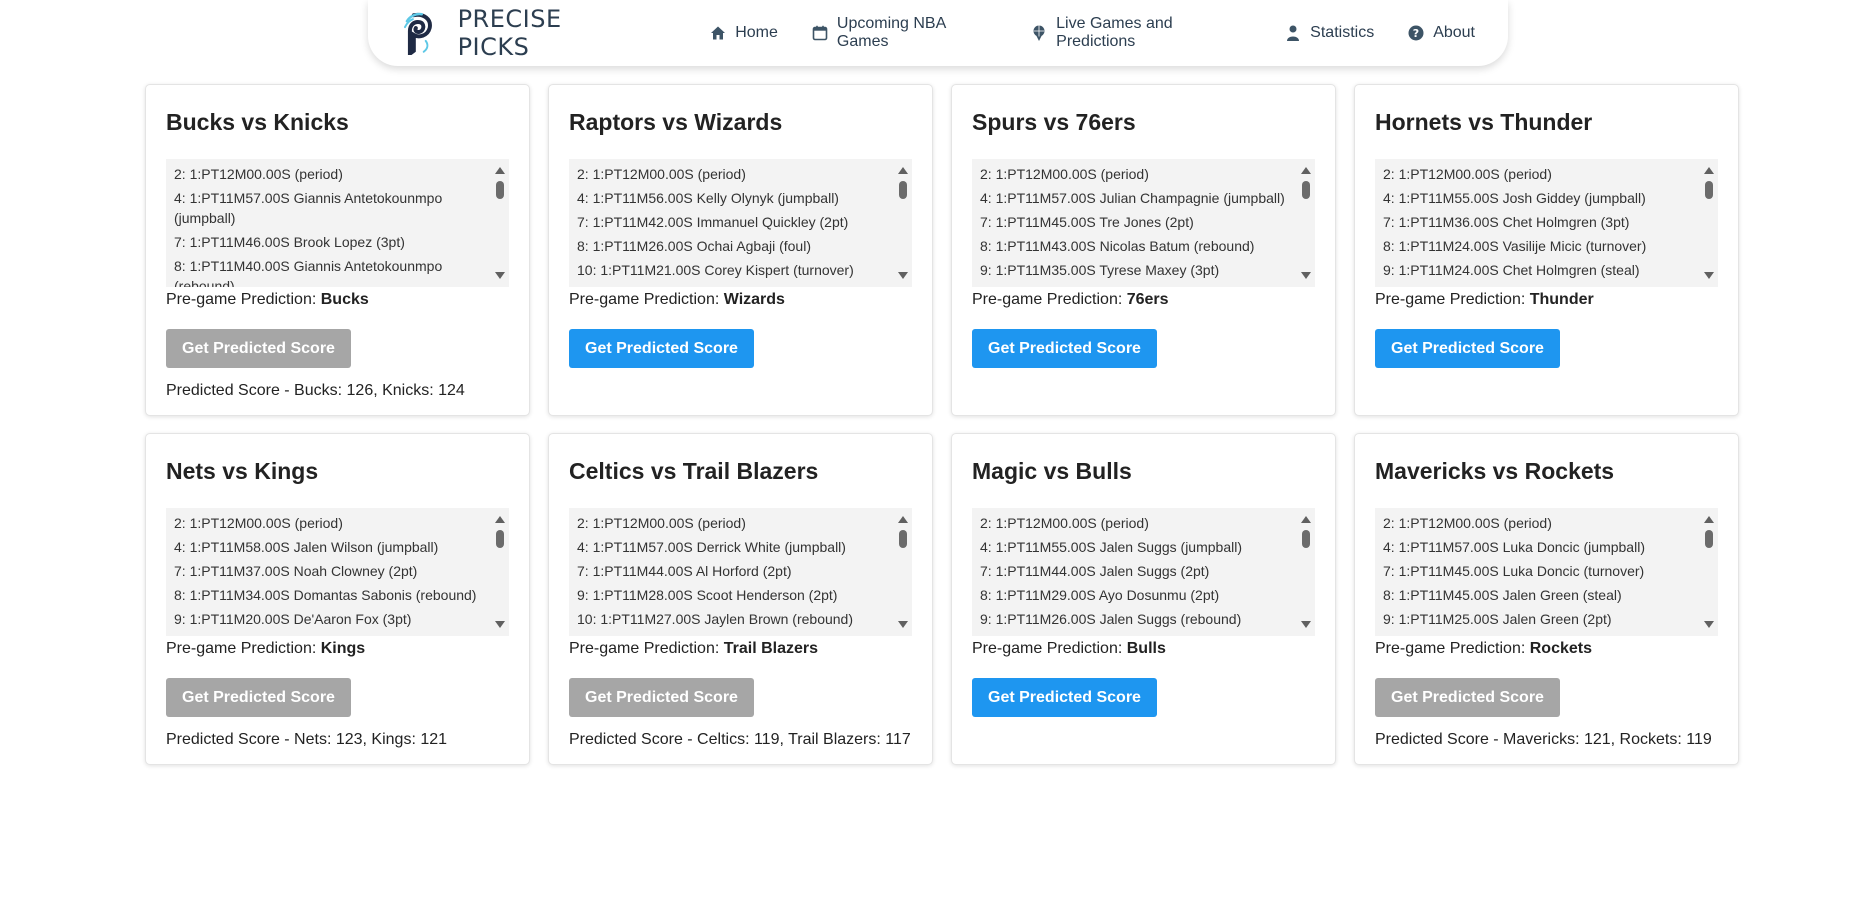 The width and height of the screenshot is (1868, 918). What do you see at coordinates (718, 33) in the screenshot?
I see `home-icon` at bounding box center [718, 33].